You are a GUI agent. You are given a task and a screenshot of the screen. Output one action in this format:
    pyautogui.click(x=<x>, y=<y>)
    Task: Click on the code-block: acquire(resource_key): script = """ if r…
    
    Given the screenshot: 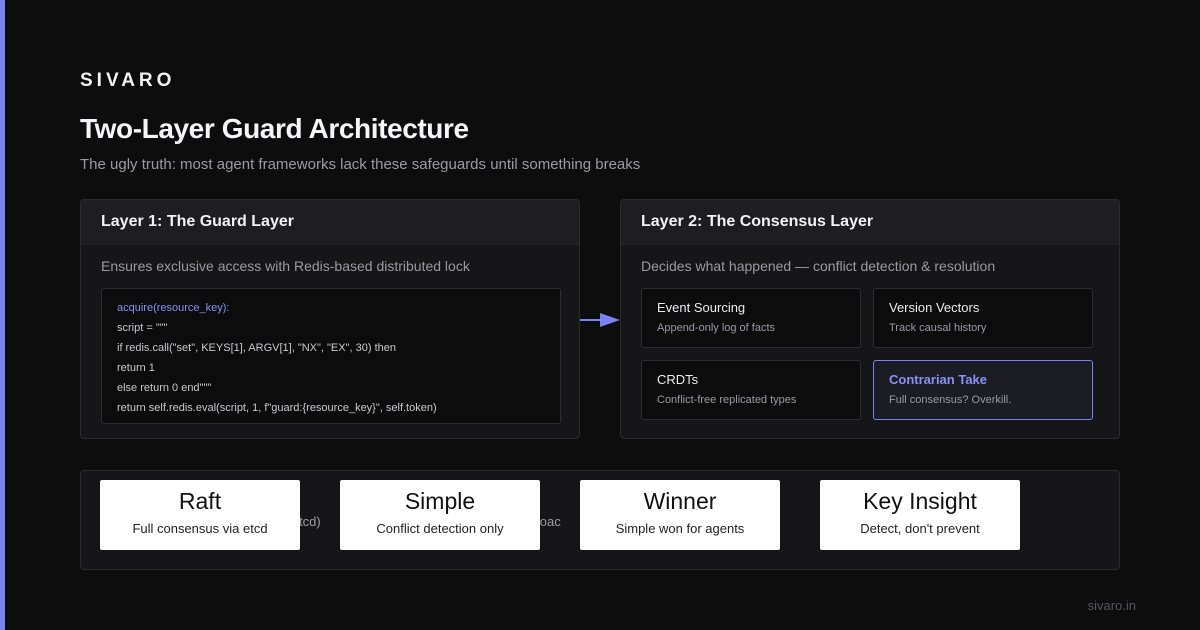 What is the action you would take?
    pyautogui.click(x=331, y=356)
    